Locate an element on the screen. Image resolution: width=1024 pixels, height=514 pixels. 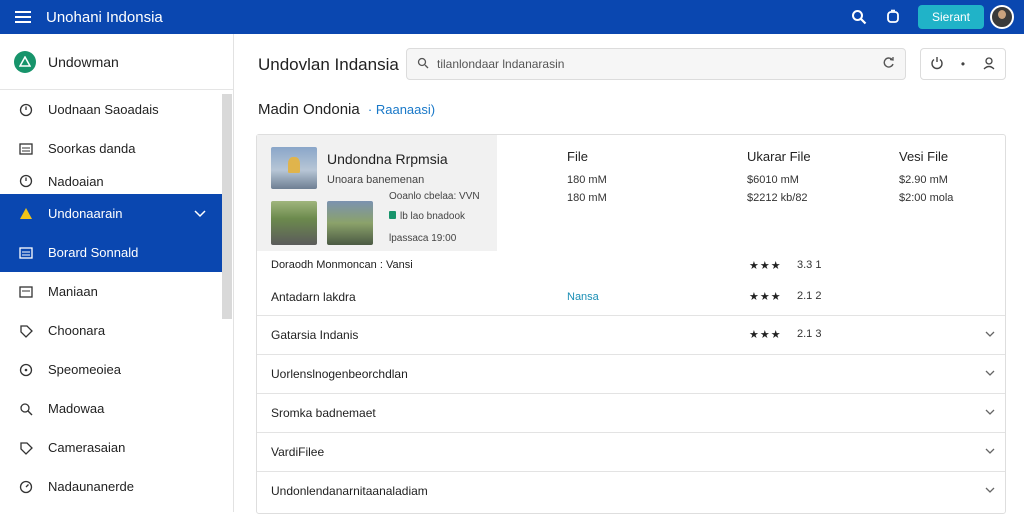
row-tag-link: Nansa is located at coordinates (583, 297).